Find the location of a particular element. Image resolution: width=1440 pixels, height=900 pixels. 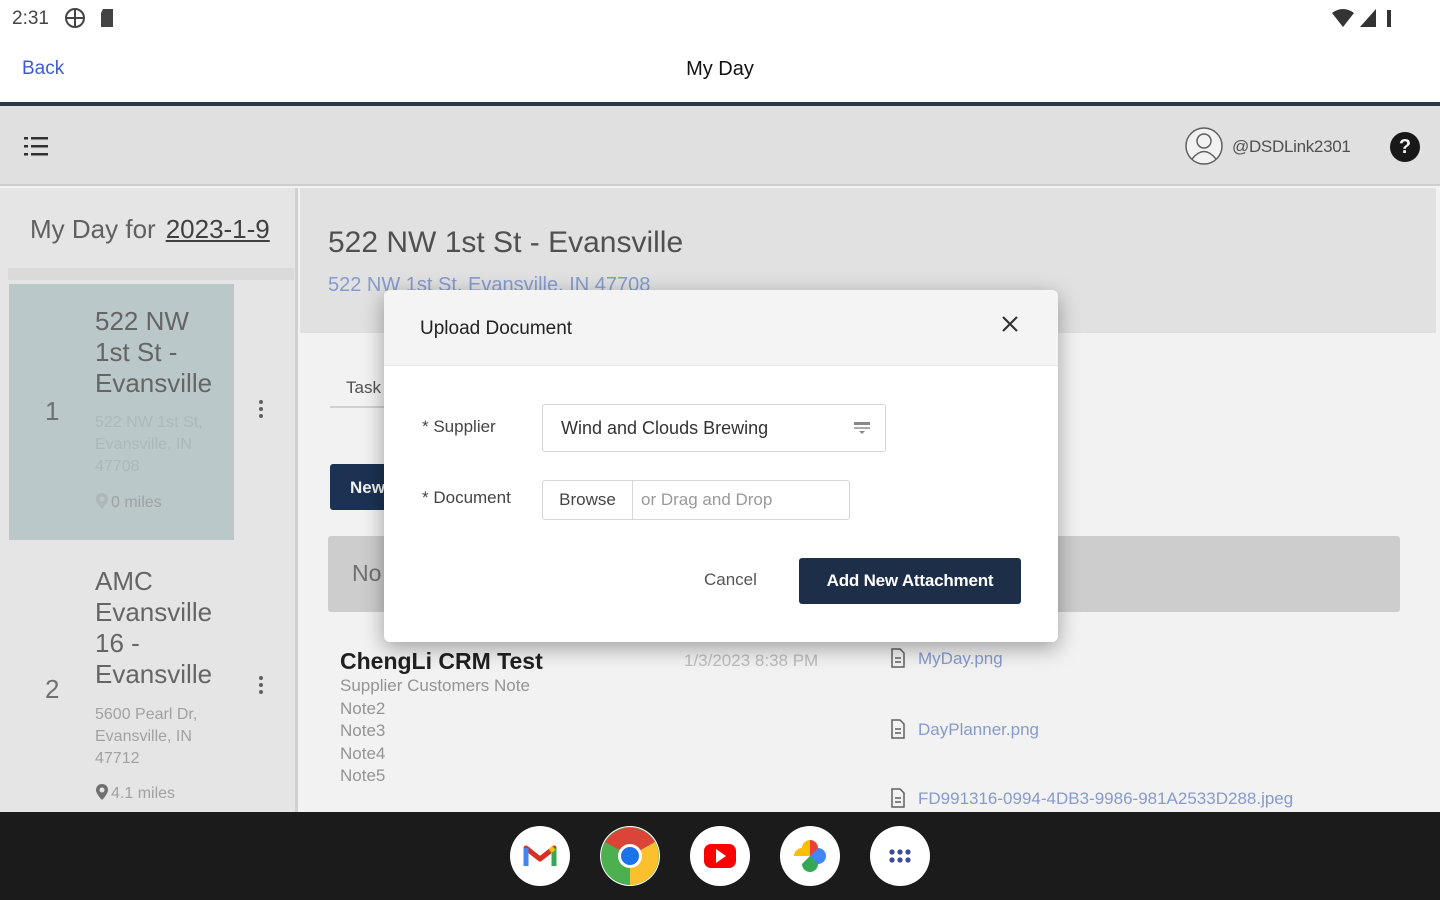

app-nav-bar: My Day Back is located at coordinates (720, 70).